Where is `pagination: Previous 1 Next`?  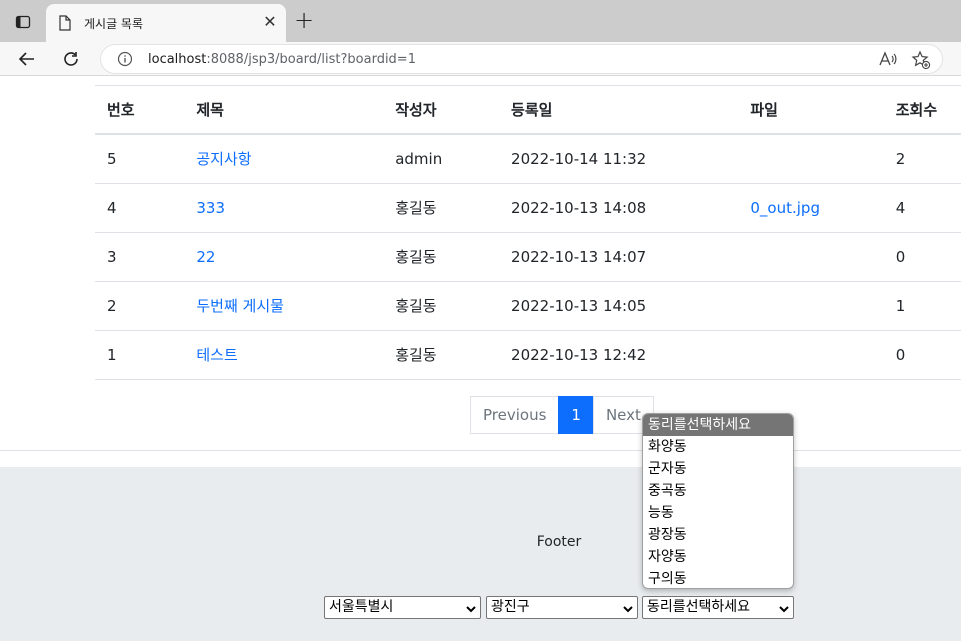
pagination: Previous 1 Next is located at coordinates (562, 415).